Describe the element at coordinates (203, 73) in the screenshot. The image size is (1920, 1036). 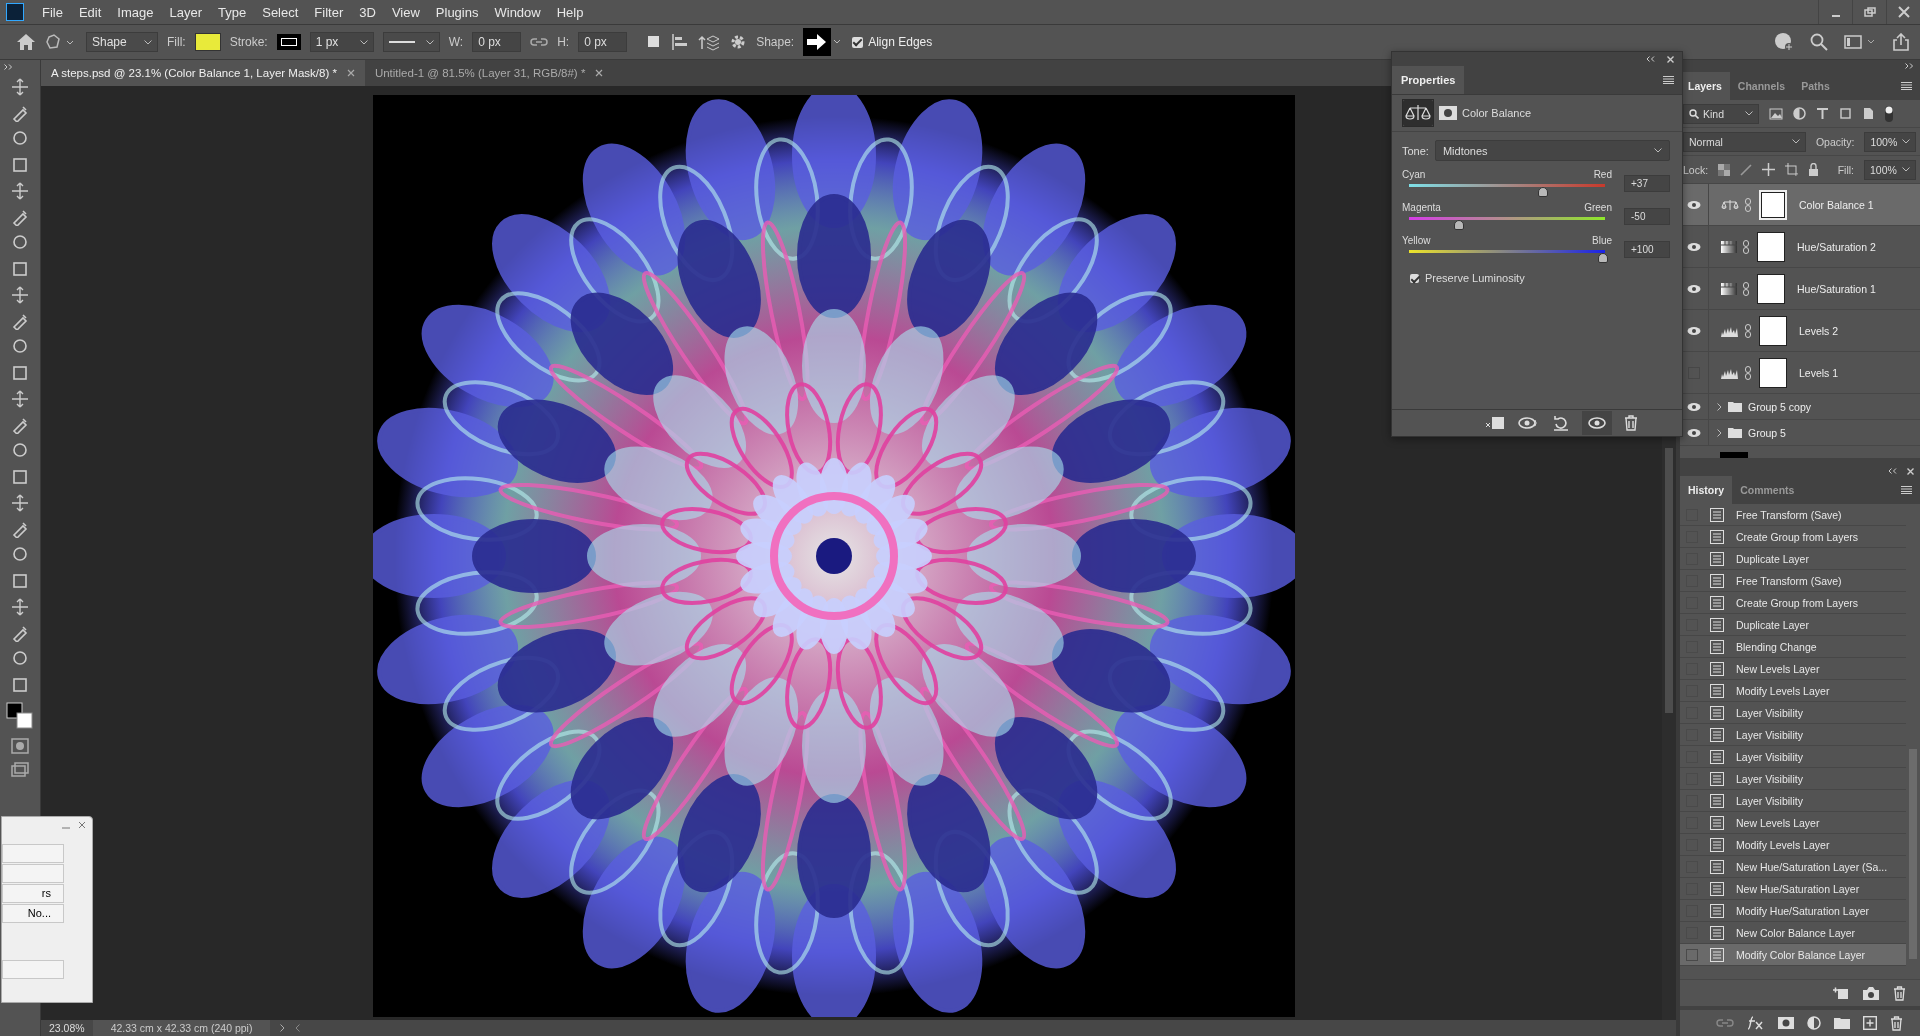
I see `document-tab: A steps.psd @ 23.1% (Color Balance 1, Layer Mask/8) *` at that location.